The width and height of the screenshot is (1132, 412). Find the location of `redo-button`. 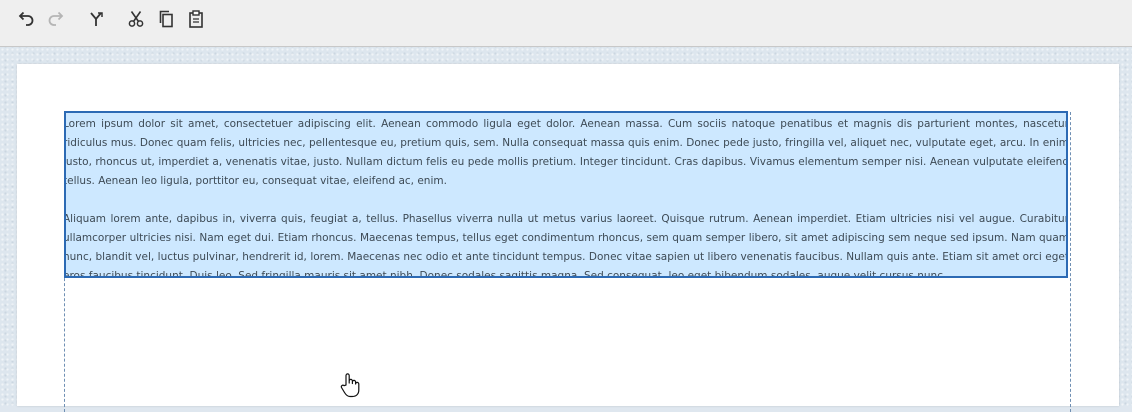

redo-button is located at coordinates (56, 19).